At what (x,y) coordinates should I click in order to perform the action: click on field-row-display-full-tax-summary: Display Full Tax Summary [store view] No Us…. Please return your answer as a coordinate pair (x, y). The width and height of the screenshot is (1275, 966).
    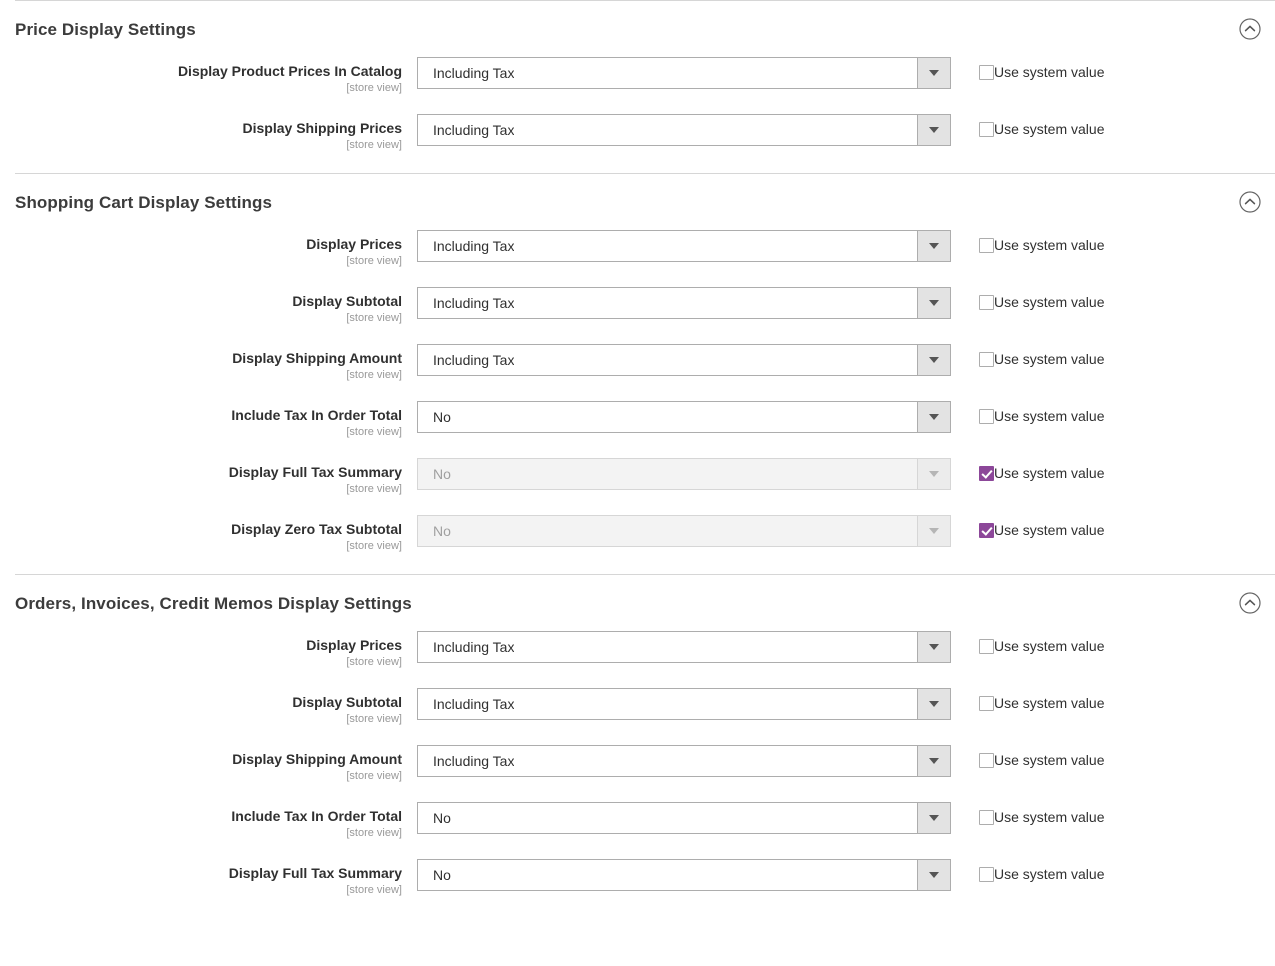
    Looking at the image, I should click on (637, 878).